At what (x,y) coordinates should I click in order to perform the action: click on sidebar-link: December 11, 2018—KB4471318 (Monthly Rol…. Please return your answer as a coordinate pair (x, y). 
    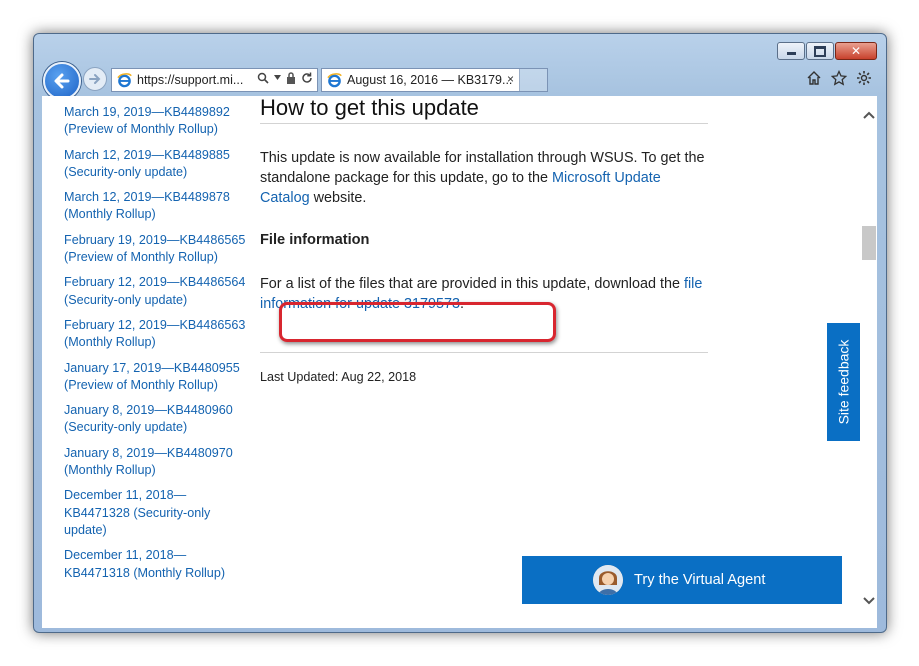
    Looking at the image, I should click on (156, 564).